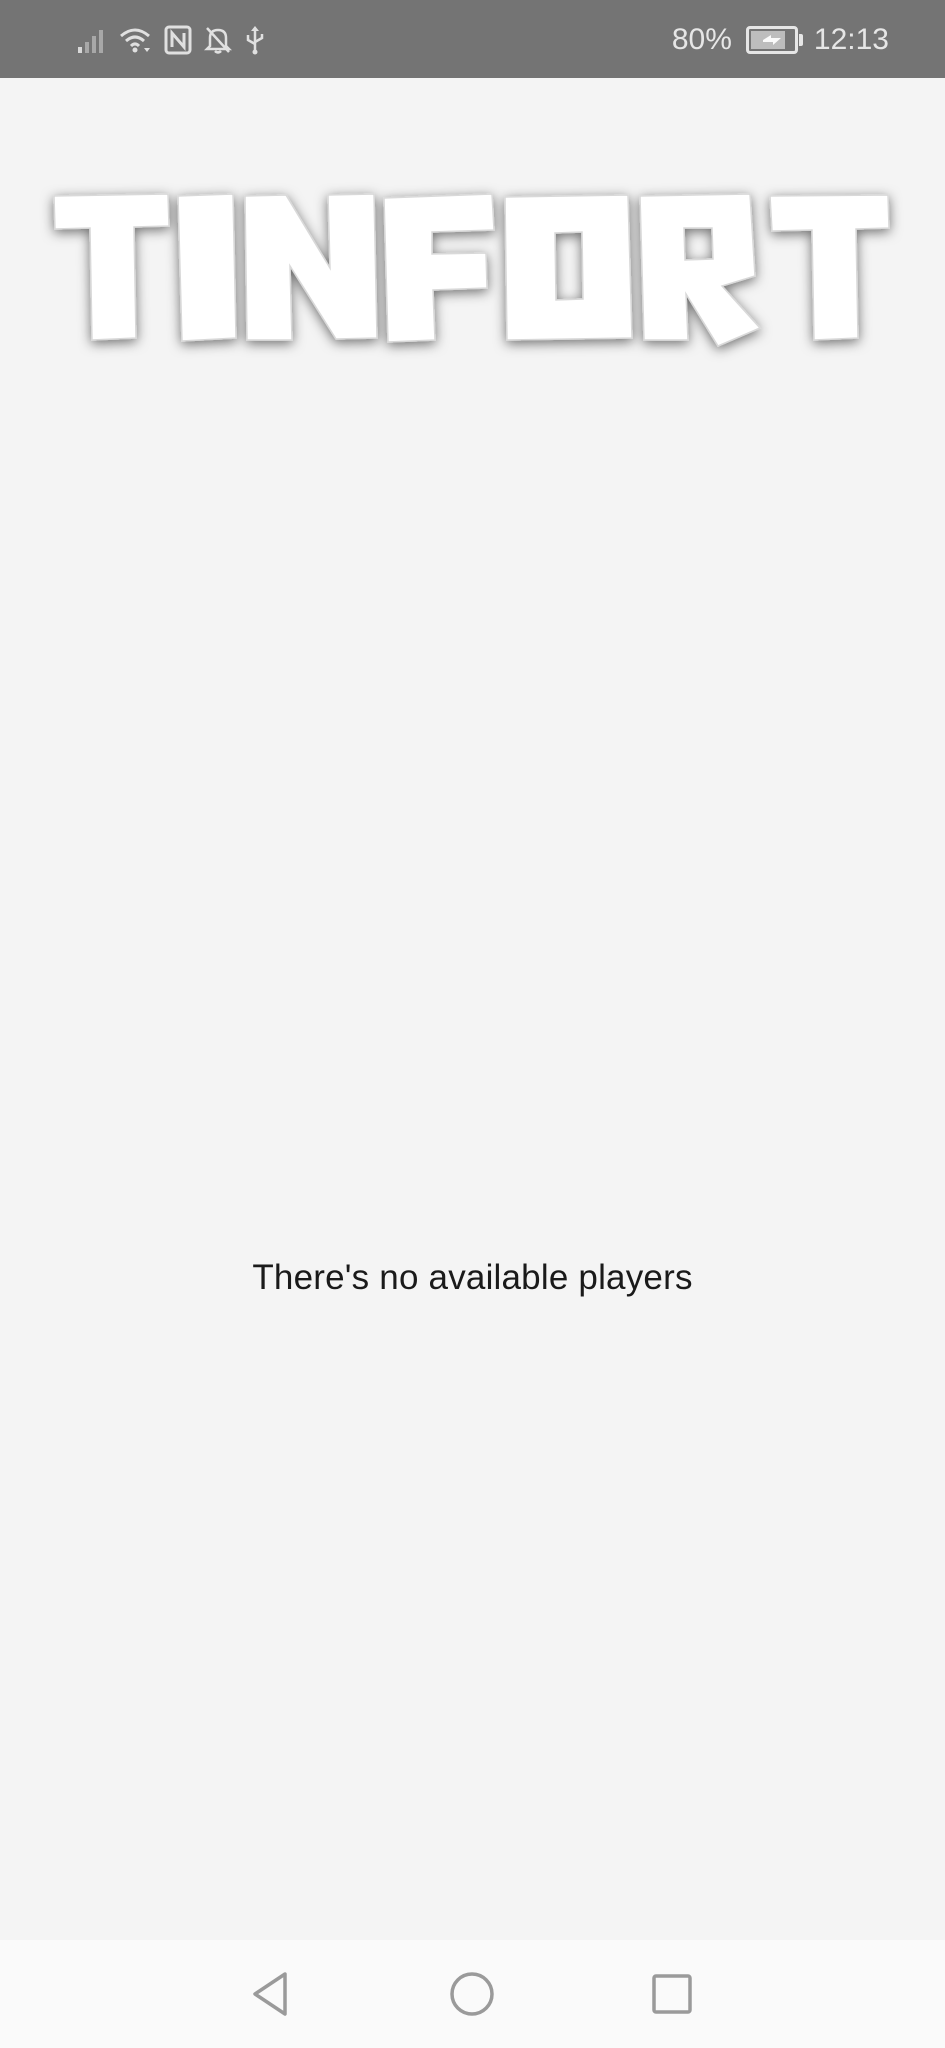  I want to click on status-icons, so click(171, 40).